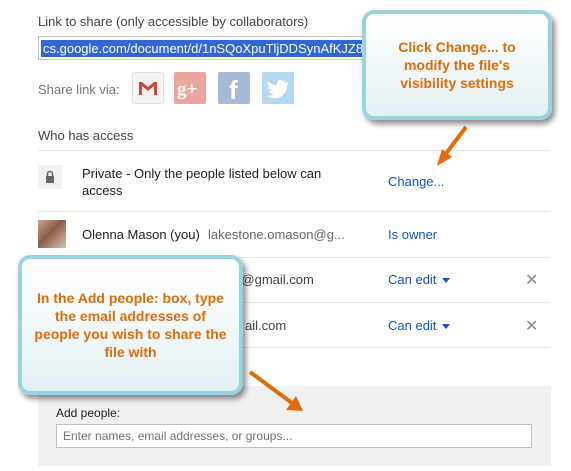 Image resolution: width=571 pixels, height=471 pixels. What do you see at coordinates (455, 141) in the screenshot?
I see `arrow-to-change` at bounding box center [455, 141].